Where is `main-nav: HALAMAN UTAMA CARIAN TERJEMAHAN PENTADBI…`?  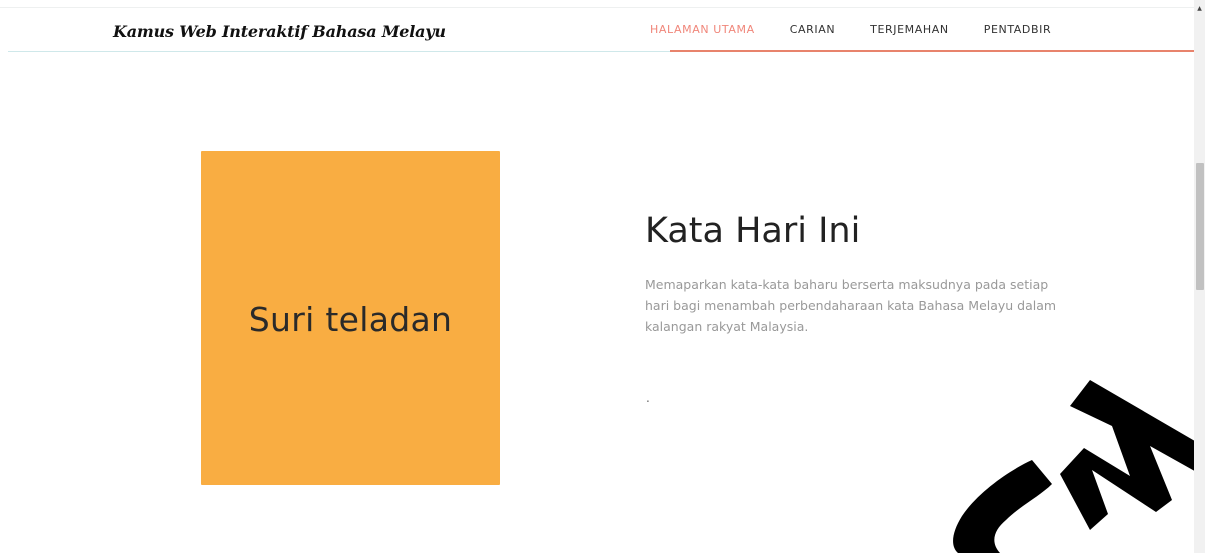 main-nav: HALAMAN UTAMA CARIAN TERJEMAHAN PENTADBI… is located at coordinates (868, 29).